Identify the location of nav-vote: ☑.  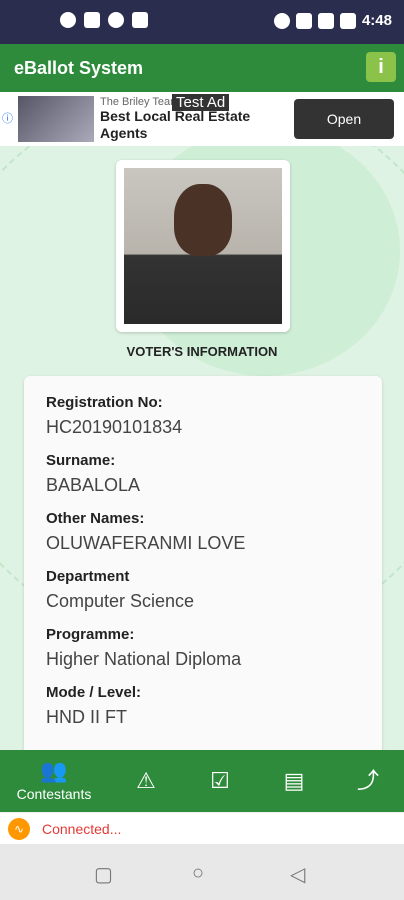
(220, 781).